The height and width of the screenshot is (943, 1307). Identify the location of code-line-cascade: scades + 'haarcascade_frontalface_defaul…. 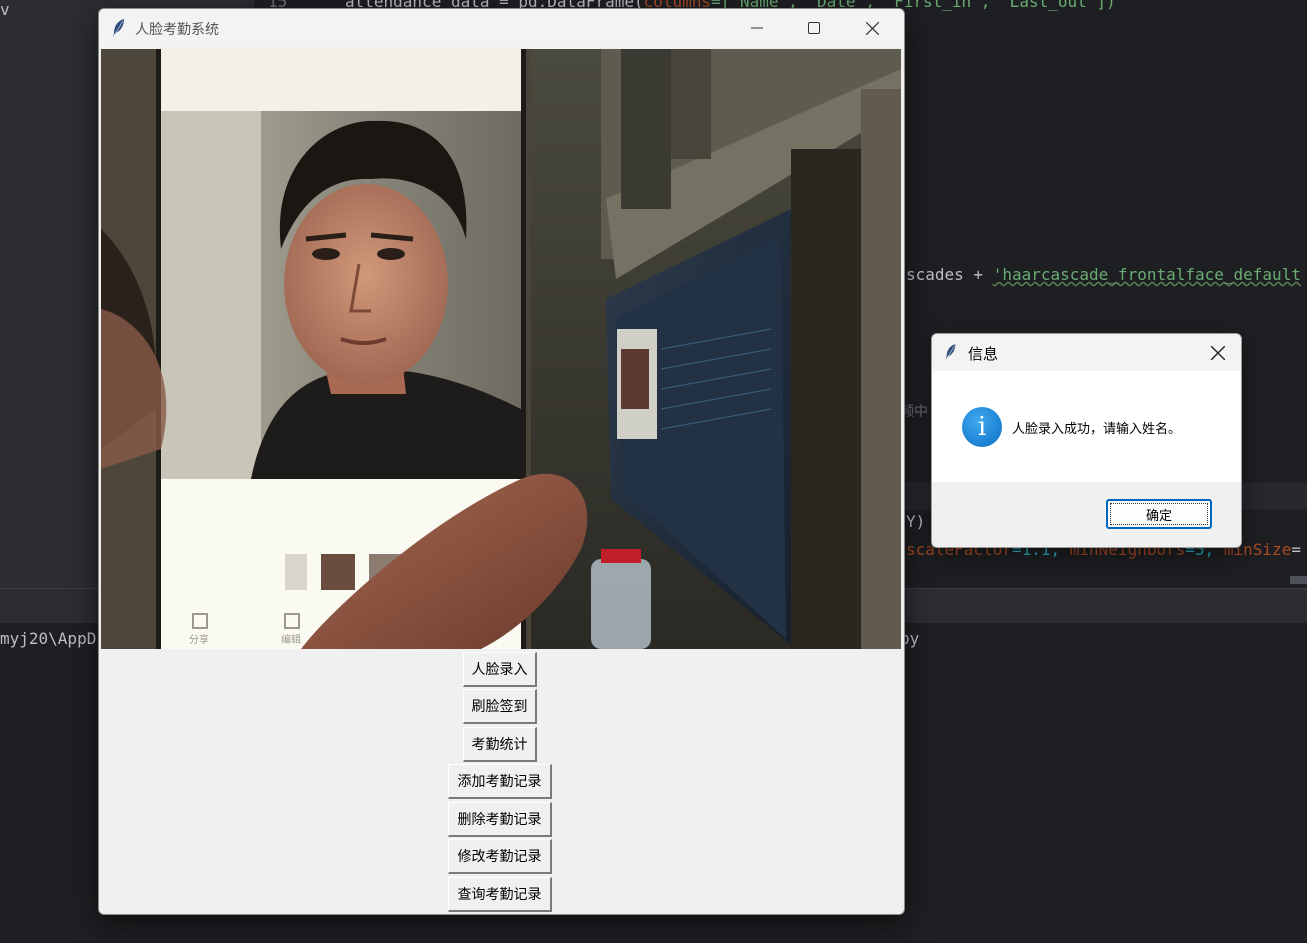
(1103, 275).